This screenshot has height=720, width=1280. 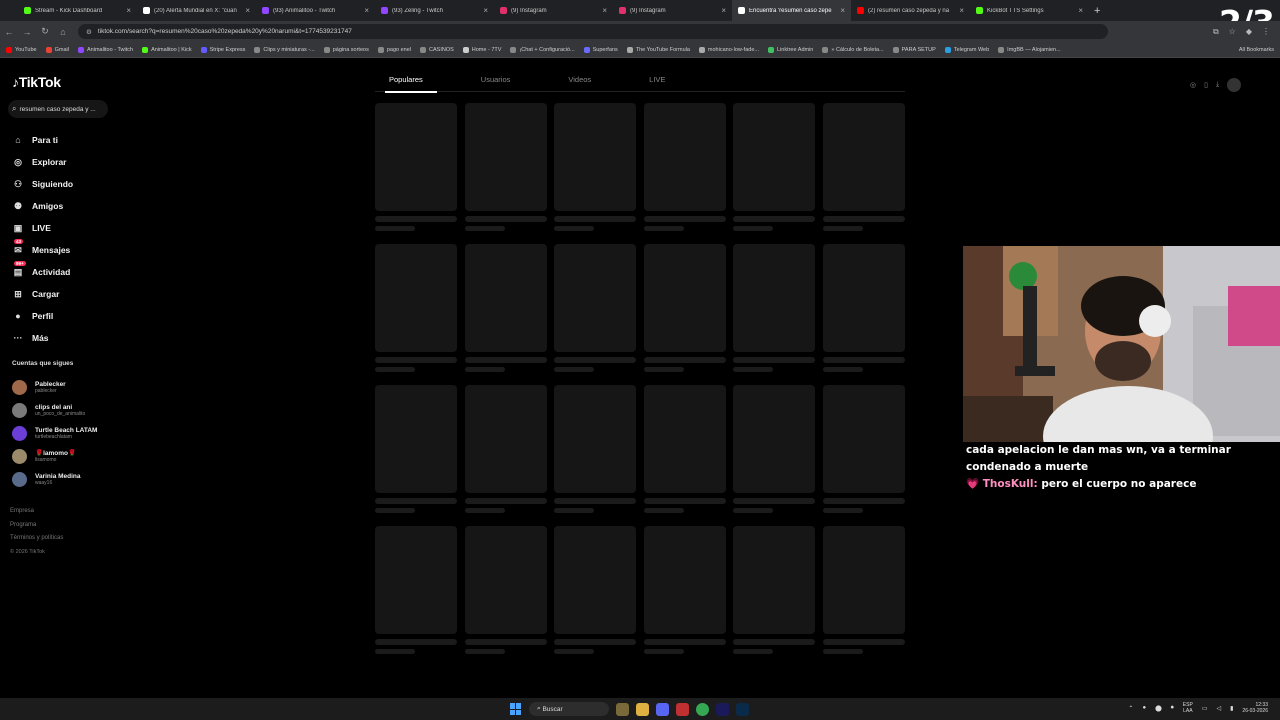 What do you see at coordinates (42, 250) in the screenshot?
I see `sidebar-item-mensajes: ✉ 43 Mensajes` at bounding box center [42, 250].